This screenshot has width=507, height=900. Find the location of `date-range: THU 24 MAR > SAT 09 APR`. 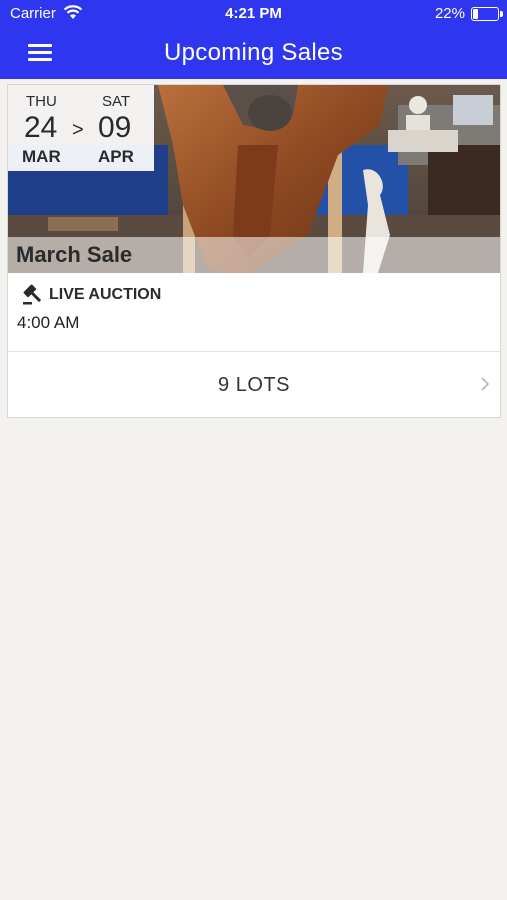

date-range: THU 24 MAR > SAT 09 APR is located at coordinates (81, 128).